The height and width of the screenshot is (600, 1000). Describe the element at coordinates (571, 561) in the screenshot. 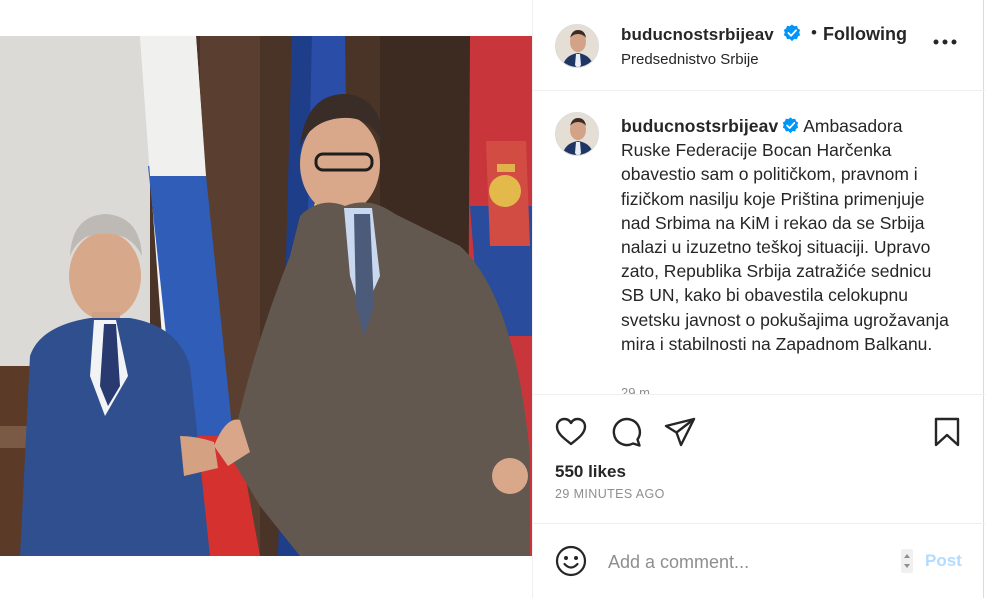

I see `emoji-icon` at that location.